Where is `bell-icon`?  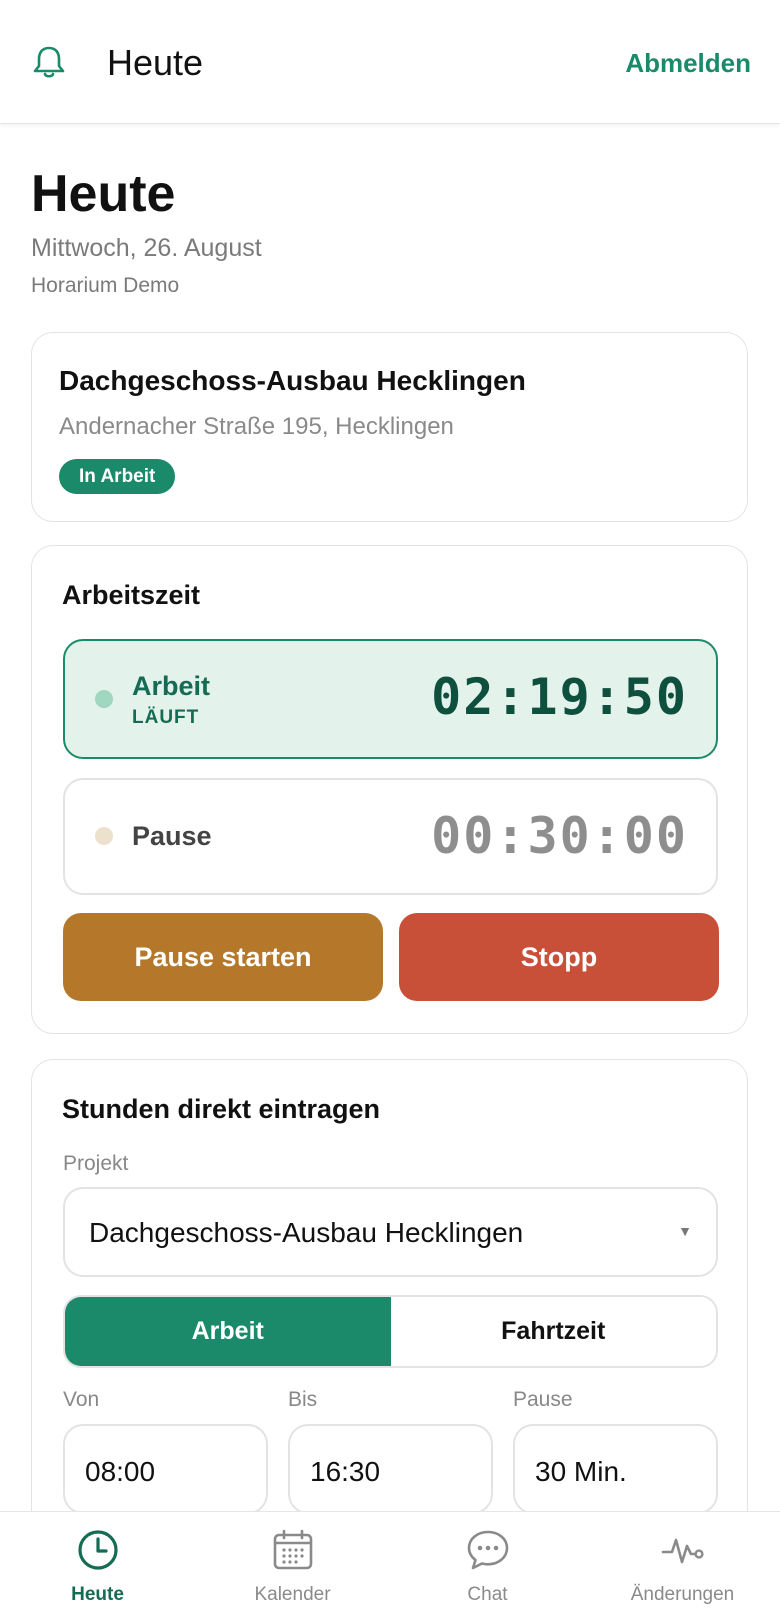
bell-icon is located at coordinates (49, 62).